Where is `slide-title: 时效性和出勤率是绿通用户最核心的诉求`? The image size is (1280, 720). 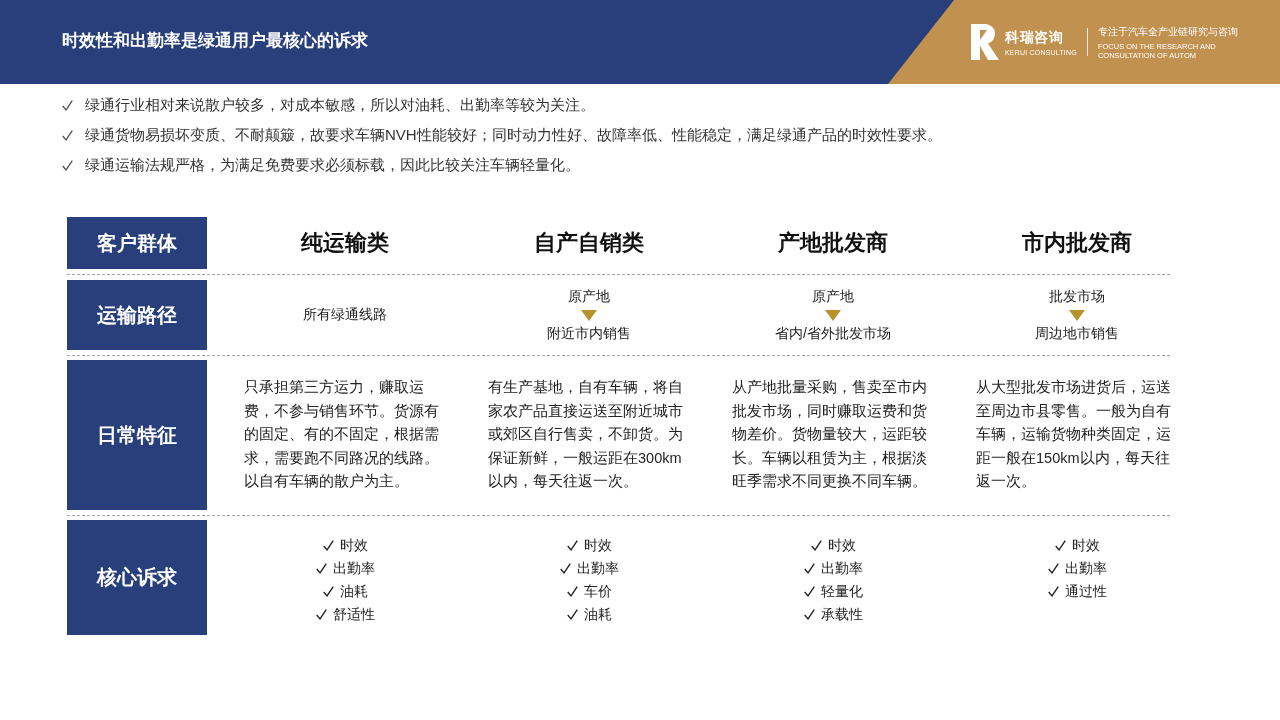
slide-title: 时效性和出勤率是绿通用户最核心的诉求 is located at coordinates (215, 40).